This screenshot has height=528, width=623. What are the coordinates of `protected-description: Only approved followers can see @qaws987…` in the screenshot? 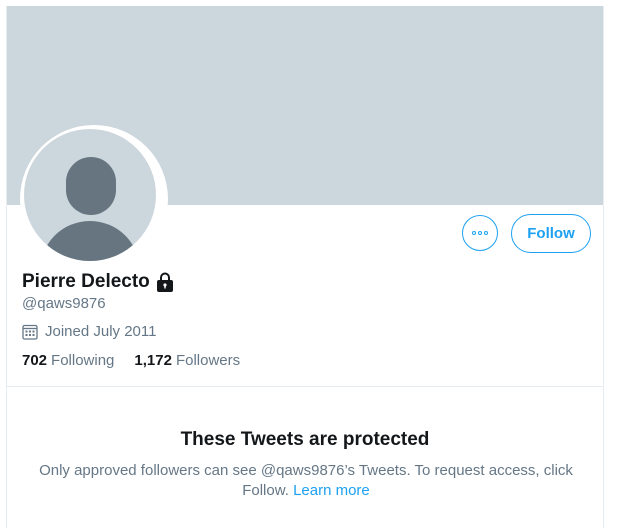 It's located at (306, 481).